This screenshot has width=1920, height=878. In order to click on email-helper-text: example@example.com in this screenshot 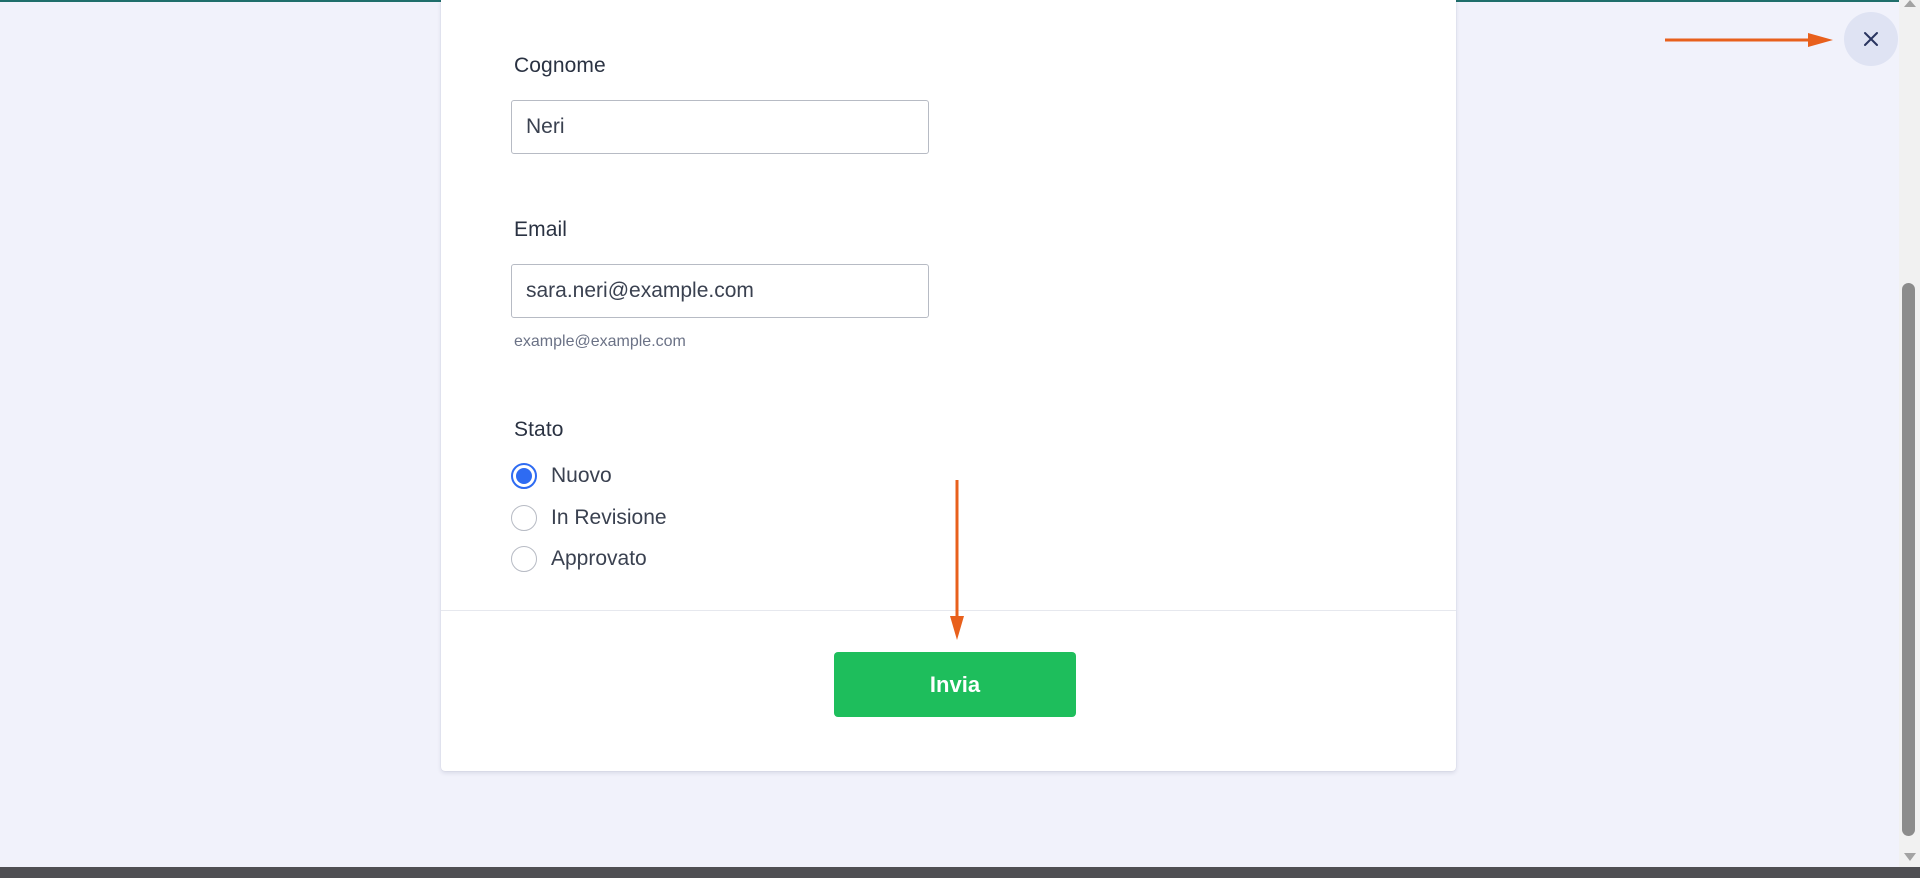, I will do `click(600, 341)`.